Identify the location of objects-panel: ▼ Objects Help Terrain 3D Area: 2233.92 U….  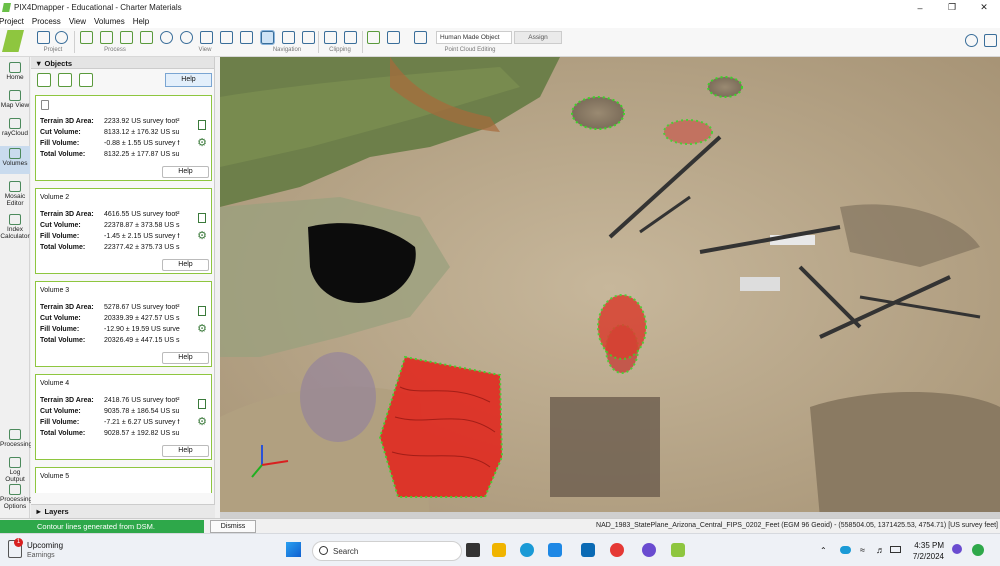
(123, 287).